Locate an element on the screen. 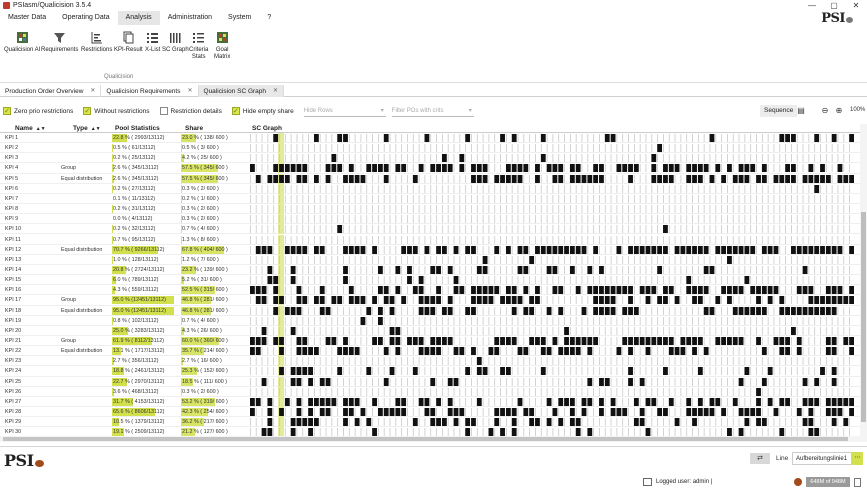 This screenshot has width=867, height=488. line-more-button: ⋯ is located at coordinates (857, 458).